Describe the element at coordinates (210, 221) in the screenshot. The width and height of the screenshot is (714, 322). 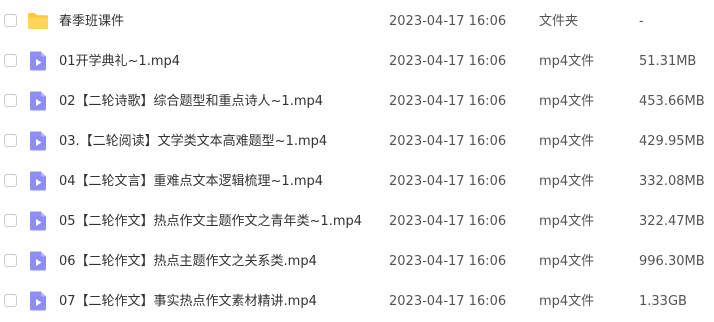
I see `file-name: 05【二轮作文】热点作文主题作文之青年类~1.mp4` at that location.